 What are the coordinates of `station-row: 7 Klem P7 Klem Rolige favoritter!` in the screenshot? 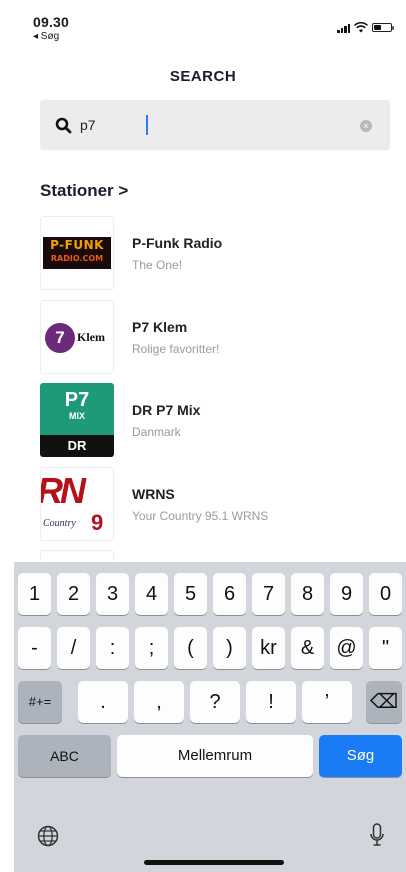 It's located at (220, 339).